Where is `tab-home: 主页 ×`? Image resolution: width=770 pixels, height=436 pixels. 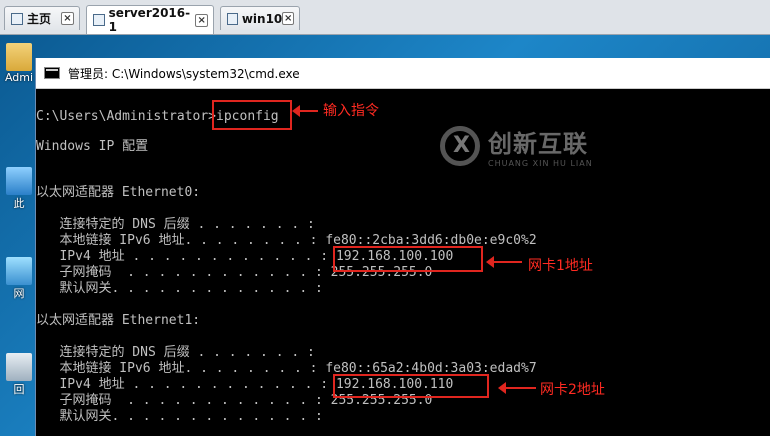
tab-home: 主页 × is located at coordinates (42, 18).